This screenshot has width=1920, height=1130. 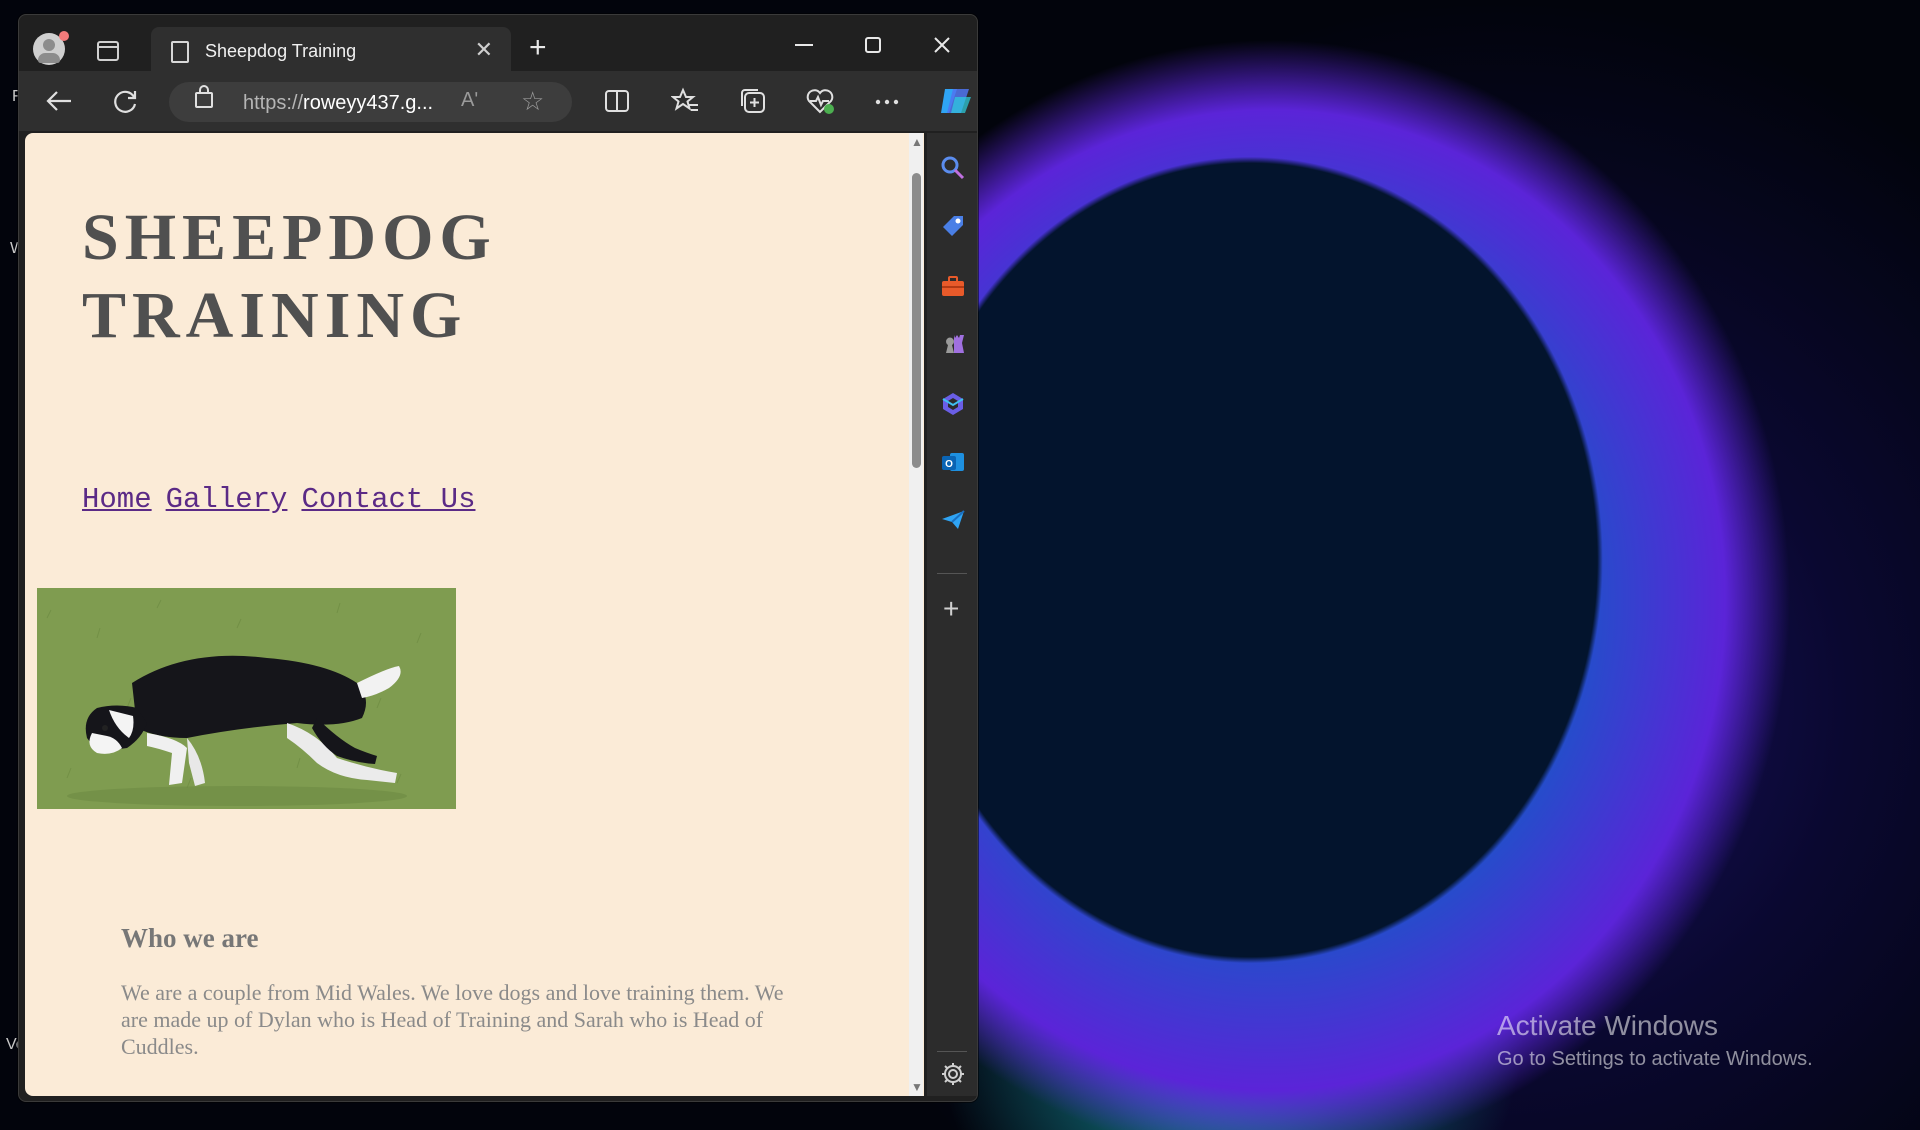 I want to click on title-bar: Sheepdog Training ✕ +, so click(x=498, y=44).